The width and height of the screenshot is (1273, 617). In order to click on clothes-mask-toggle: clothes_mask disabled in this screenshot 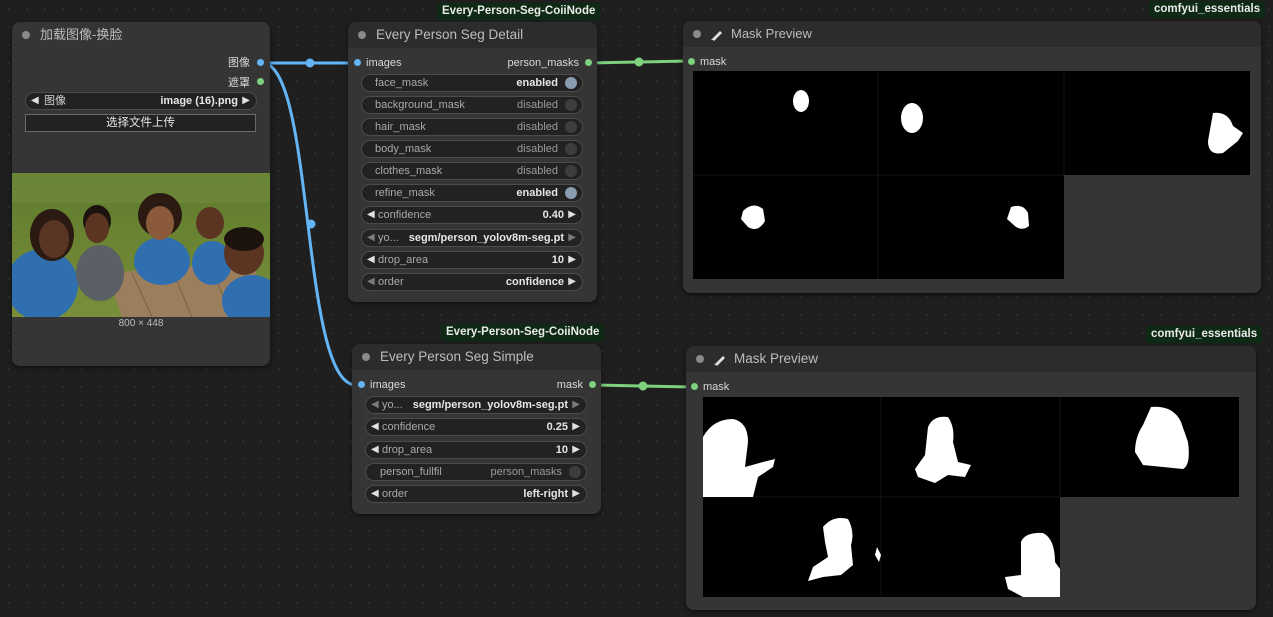, I will do `click(472, 171)`.